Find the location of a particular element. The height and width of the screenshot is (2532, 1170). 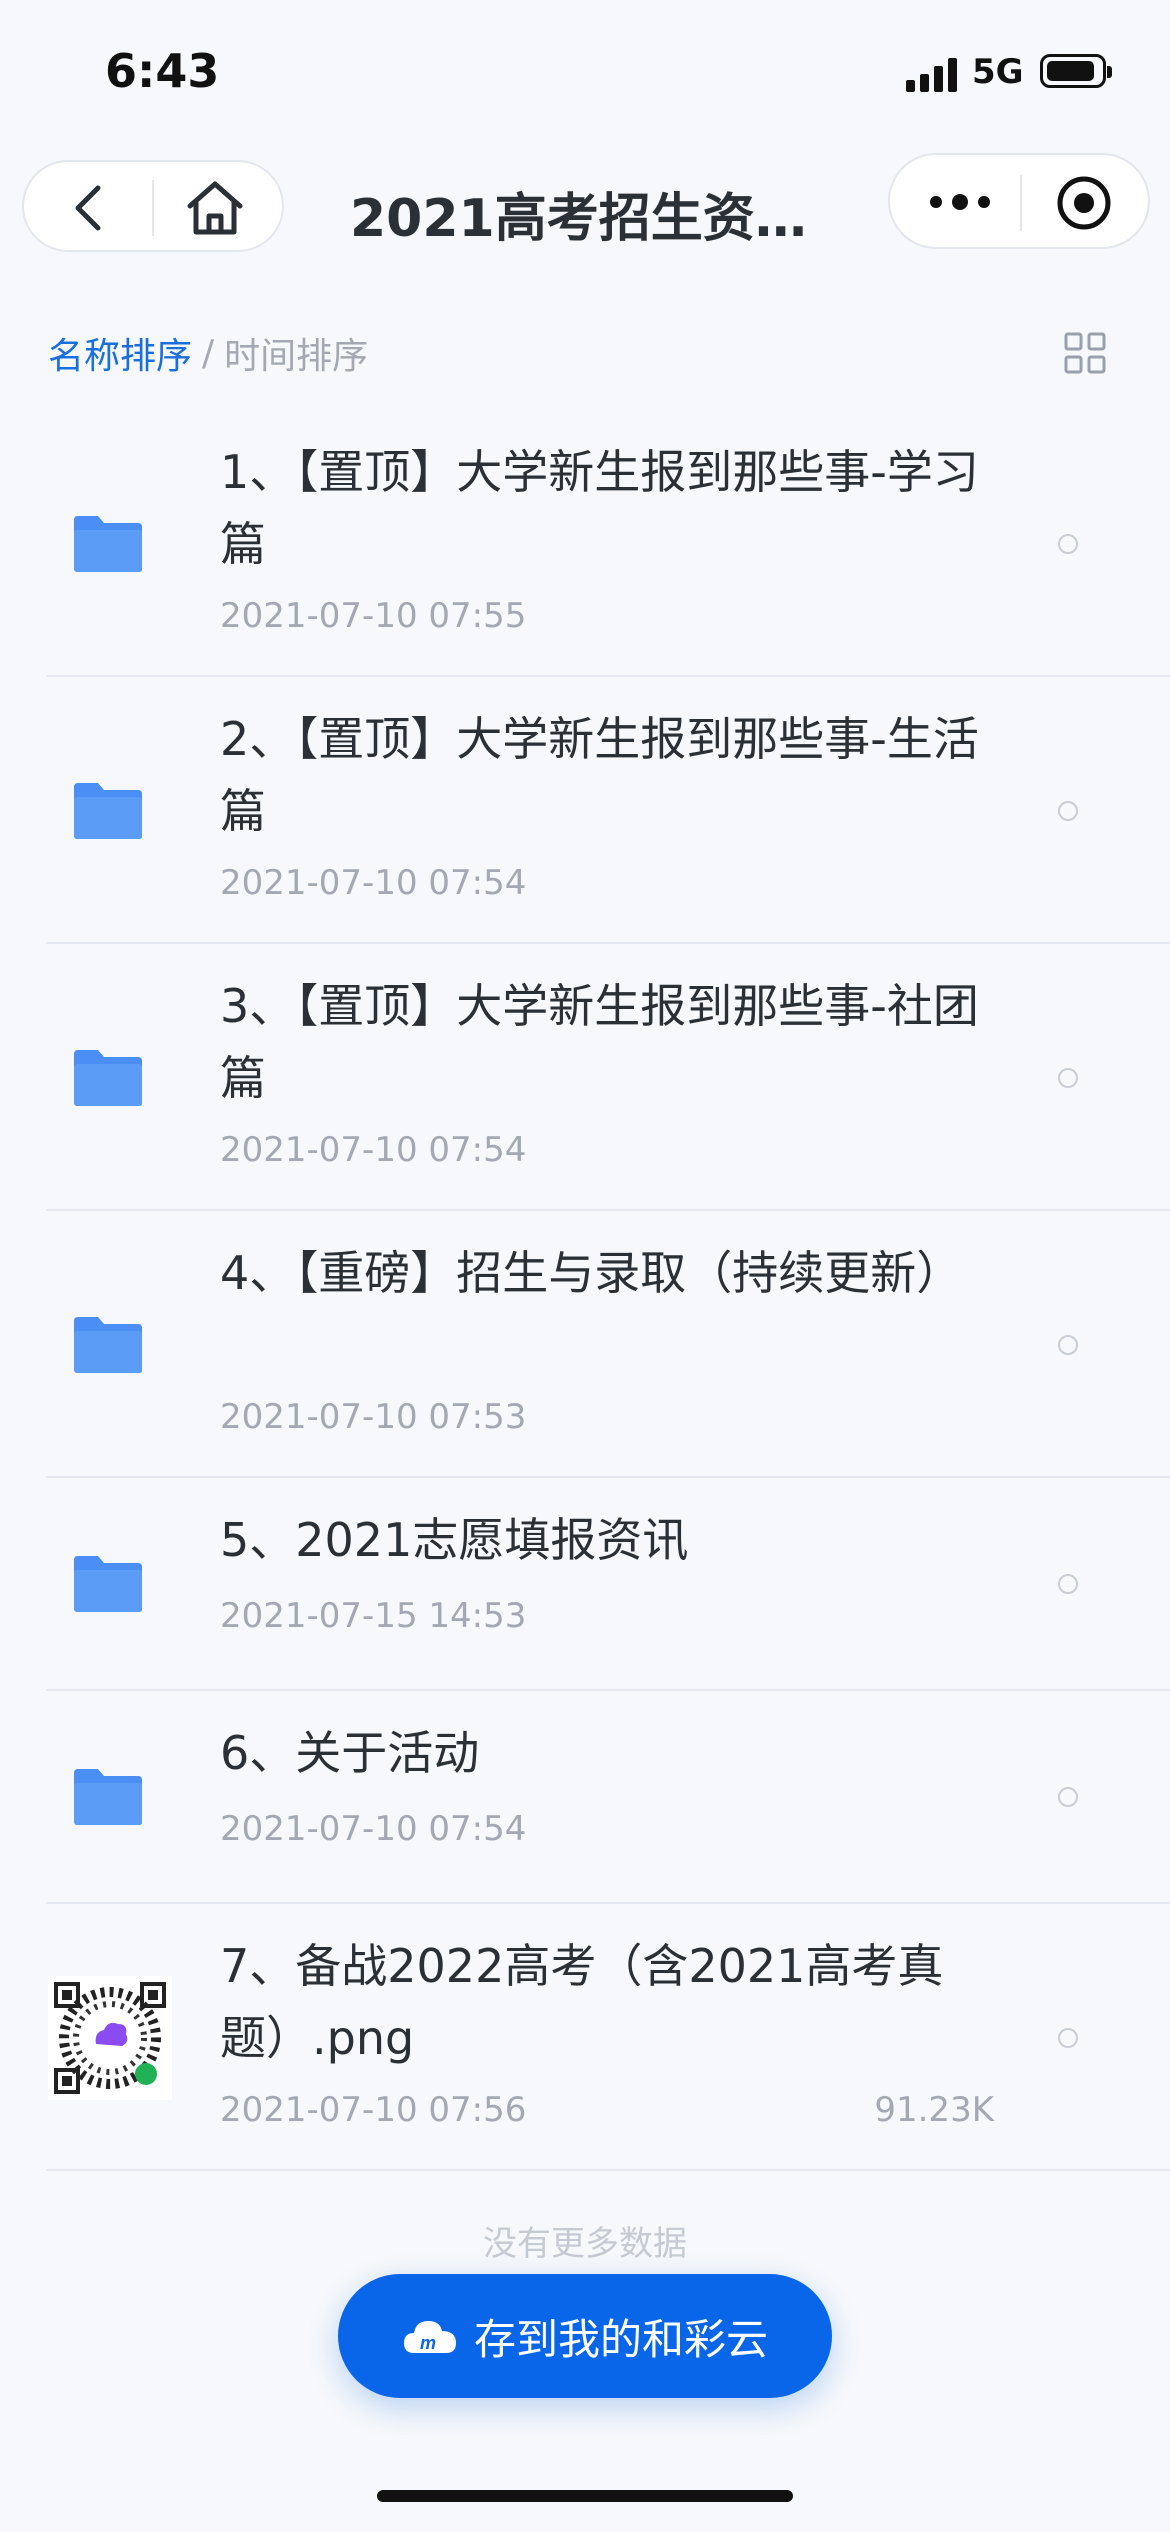

file-name: 1、【置顶】大学新生报到那些事-学习篇 is located at coordinates (599, 508).